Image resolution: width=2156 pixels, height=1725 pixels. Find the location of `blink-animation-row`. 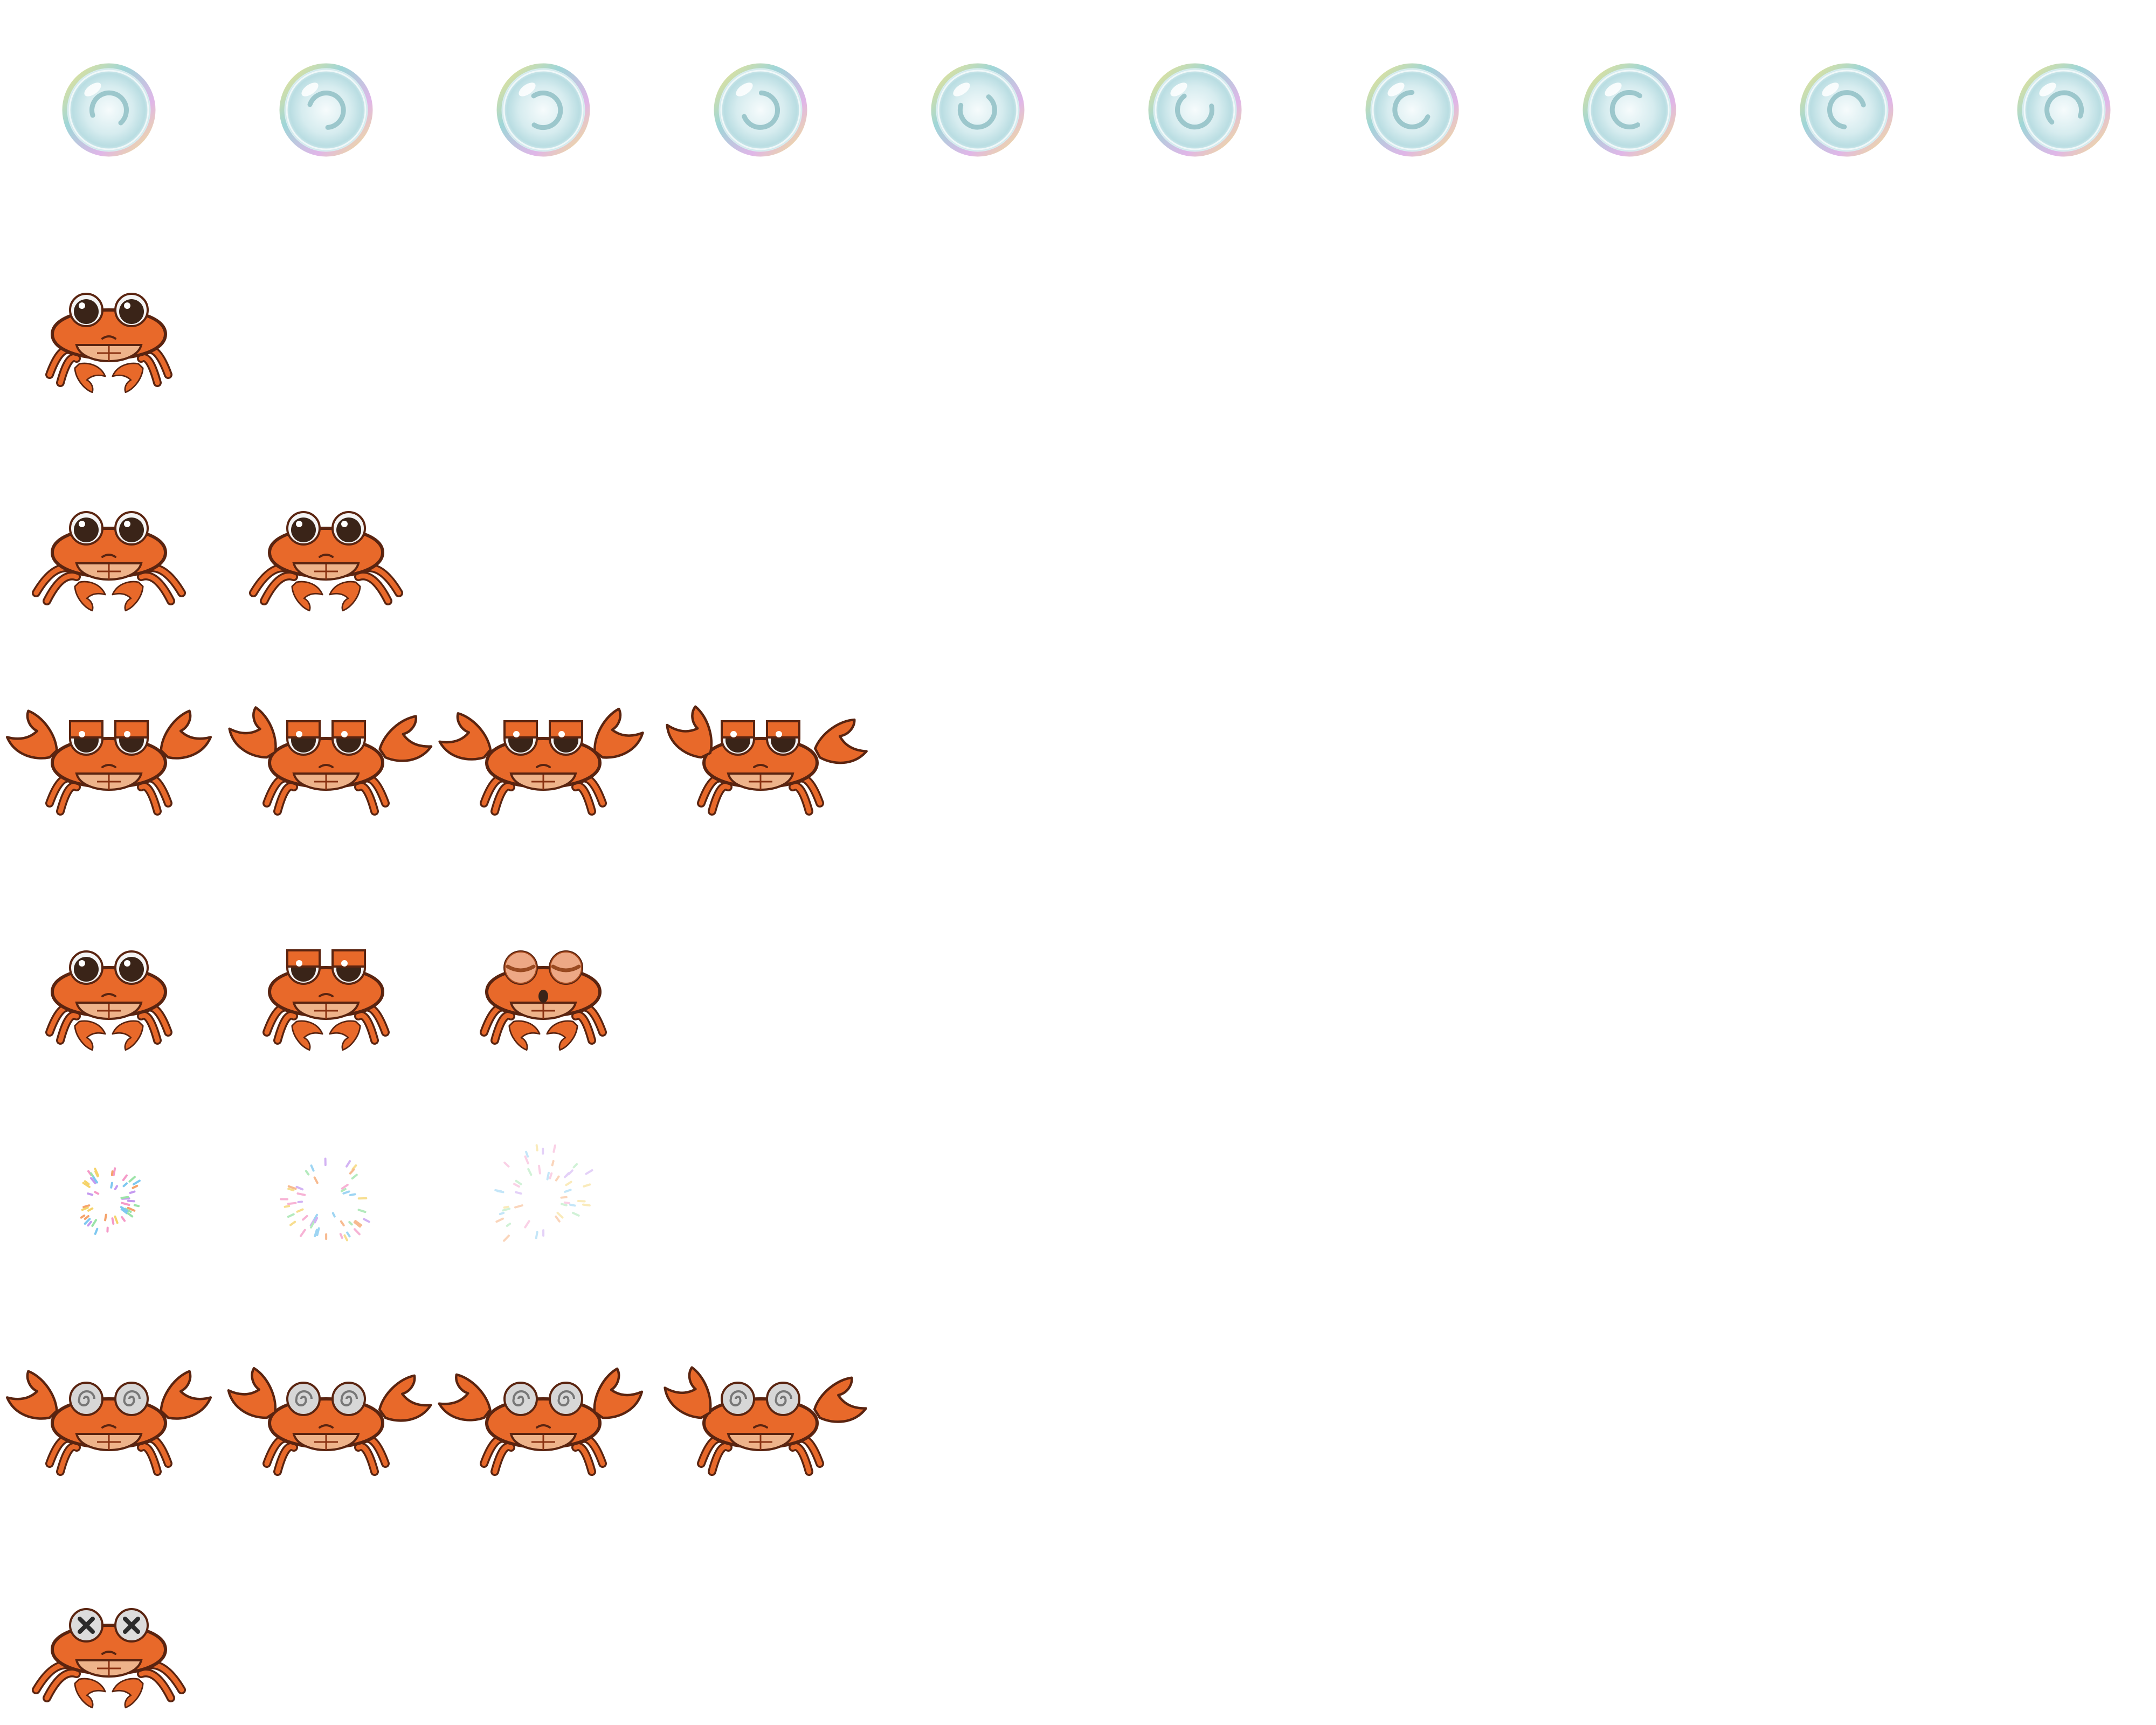

blink-animation-row is located at coordinates (326, 1000).